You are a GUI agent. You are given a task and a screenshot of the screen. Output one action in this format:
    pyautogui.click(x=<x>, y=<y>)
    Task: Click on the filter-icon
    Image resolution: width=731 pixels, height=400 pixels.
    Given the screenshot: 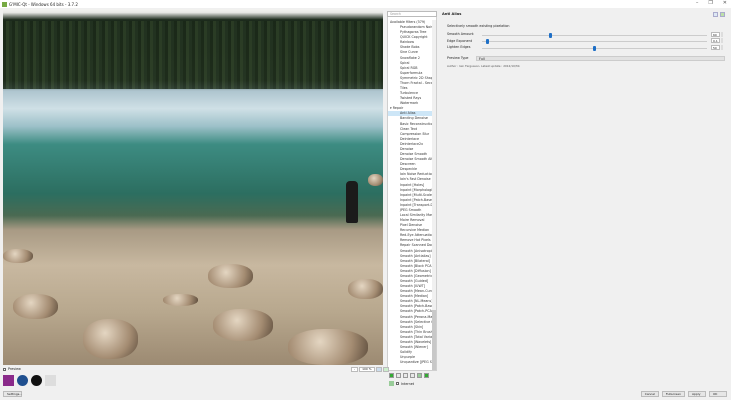 What is the action you would take?
    pyautogui.click(x=426, y=375)
    